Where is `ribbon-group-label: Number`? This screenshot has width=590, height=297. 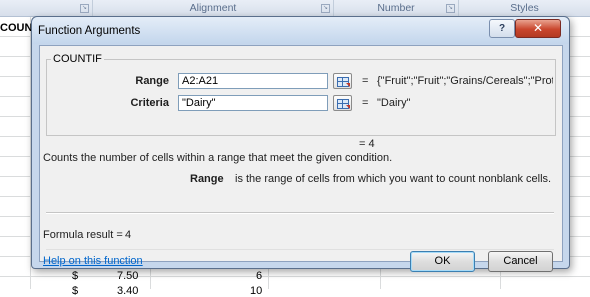 ribbon-group-label: Number is located at coordinates (396, 8).